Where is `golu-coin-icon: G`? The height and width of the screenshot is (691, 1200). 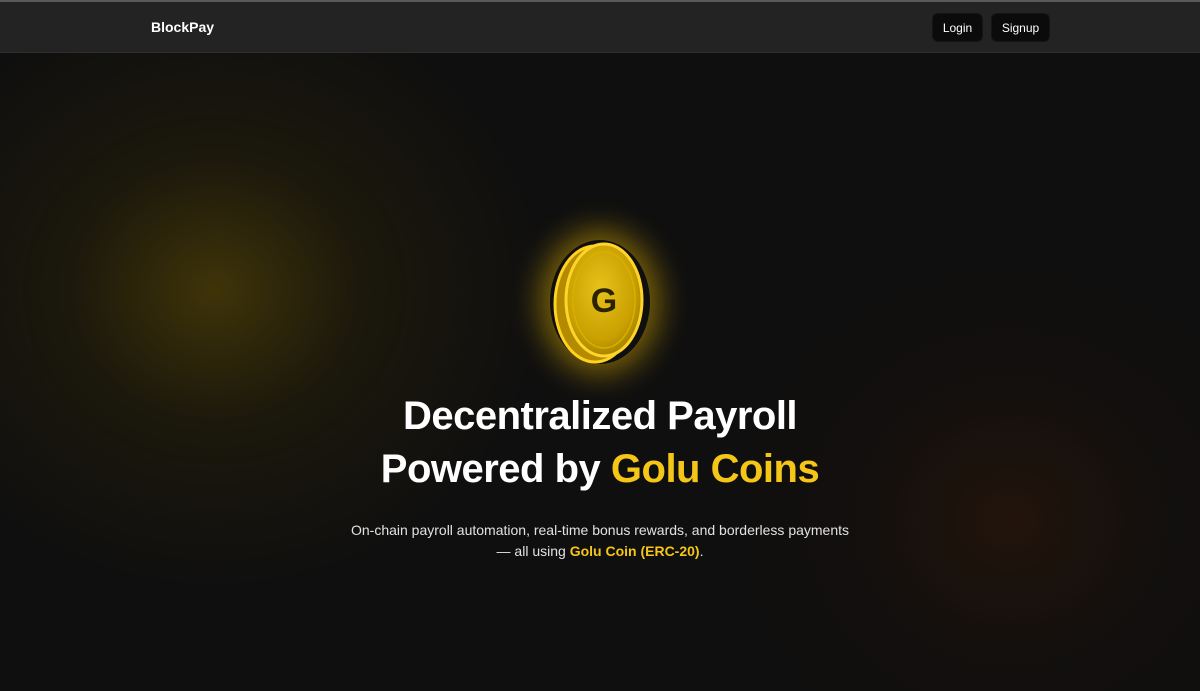 golu-coin-icon: G is located at coordinates (600, 302).